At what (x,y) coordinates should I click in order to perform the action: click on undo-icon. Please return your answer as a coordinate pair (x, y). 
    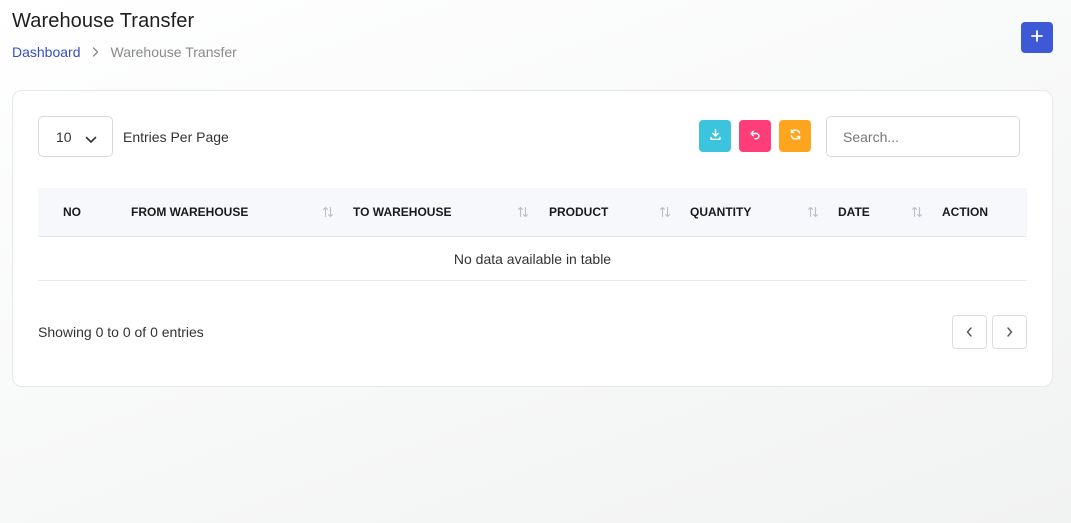
    Looking at the image, I should click on (755, 136).